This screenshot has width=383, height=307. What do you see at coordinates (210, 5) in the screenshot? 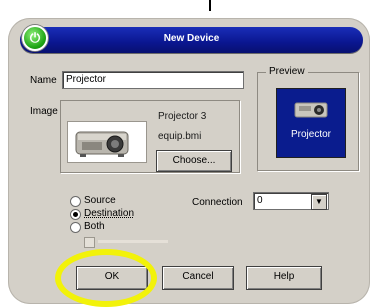
I see `top-tick-mark` at bounding box center [210, 5].